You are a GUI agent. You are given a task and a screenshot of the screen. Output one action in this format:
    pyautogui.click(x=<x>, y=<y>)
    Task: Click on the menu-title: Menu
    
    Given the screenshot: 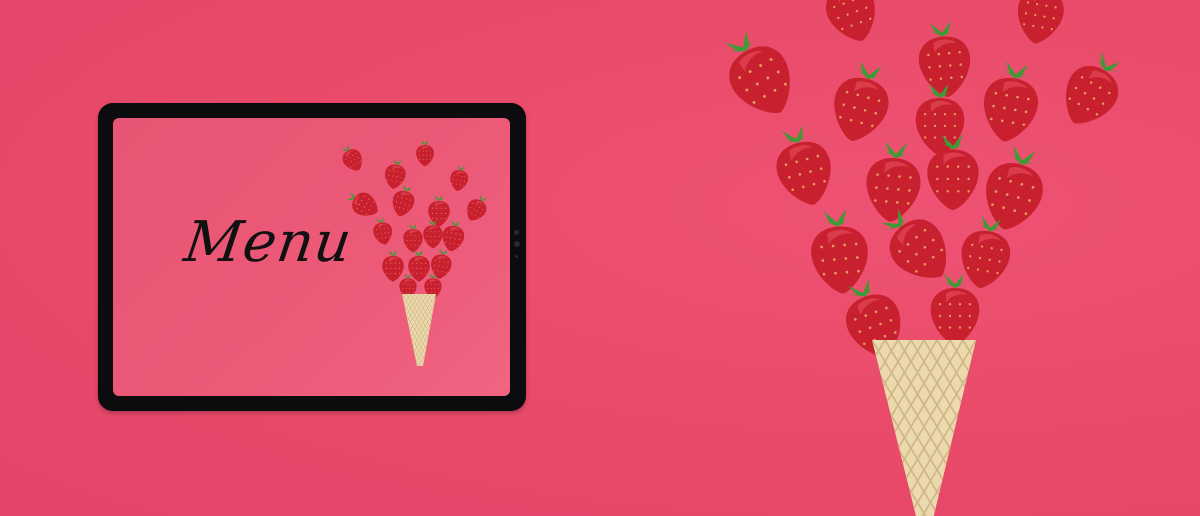 What is the action you would take?
    pyautogui.click(x=268, y=242)
    